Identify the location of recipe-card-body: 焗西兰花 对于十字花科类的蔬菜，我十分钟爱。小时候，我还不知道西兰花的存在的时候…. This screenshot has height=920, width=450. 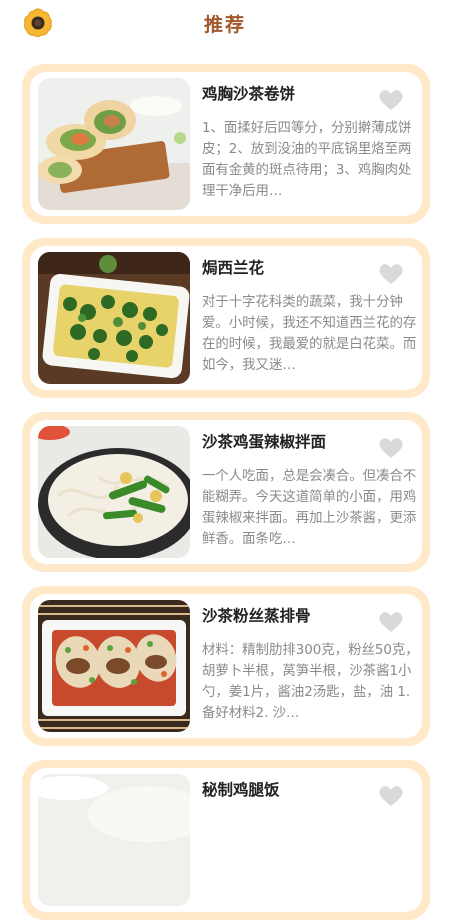
(226, 318).